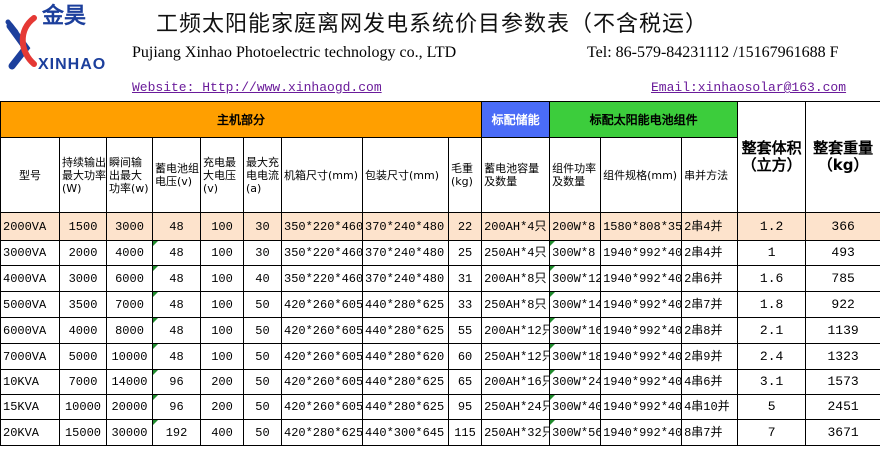  What do you see at coordinates (83, 304) in the screenshot?
I see `table-cell: 3500` at bounding box center [83, 304].